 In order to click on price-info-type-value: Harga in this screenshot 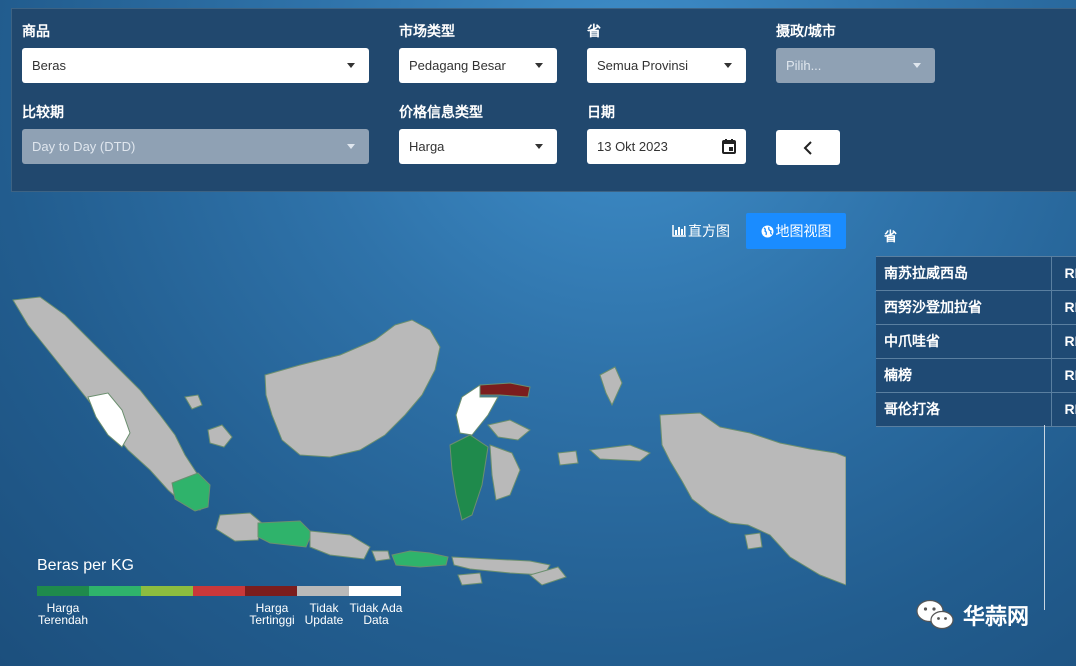, I will do `click(427, 146)`.